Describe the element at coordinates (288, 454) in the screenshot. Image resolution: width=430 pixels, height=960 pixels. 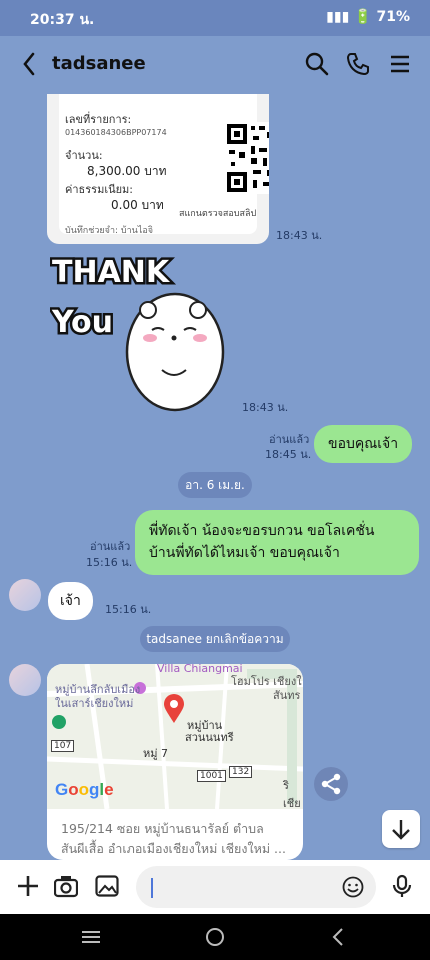
I see `message-time: 18:45 น.` at that location.